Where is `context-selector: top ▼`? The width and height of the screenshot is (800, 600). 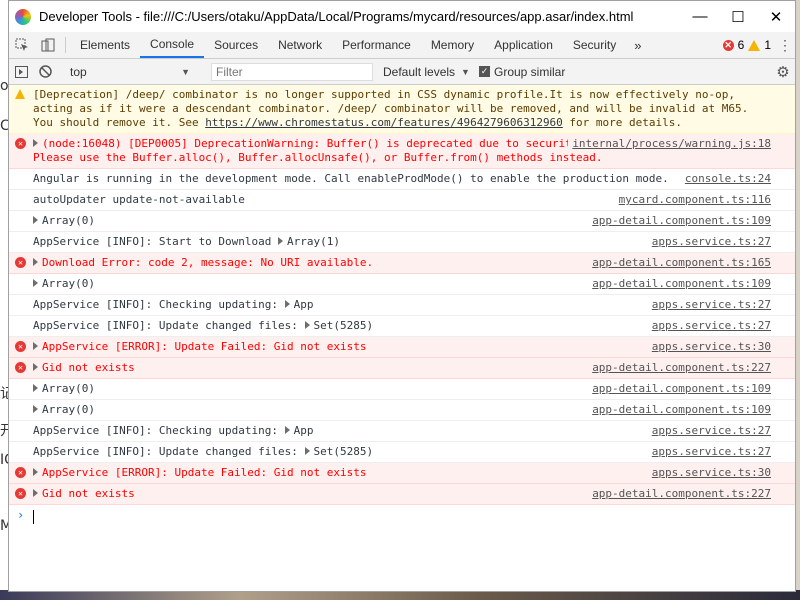
context-selector: top ▼ is located at coordinates (131, 72).